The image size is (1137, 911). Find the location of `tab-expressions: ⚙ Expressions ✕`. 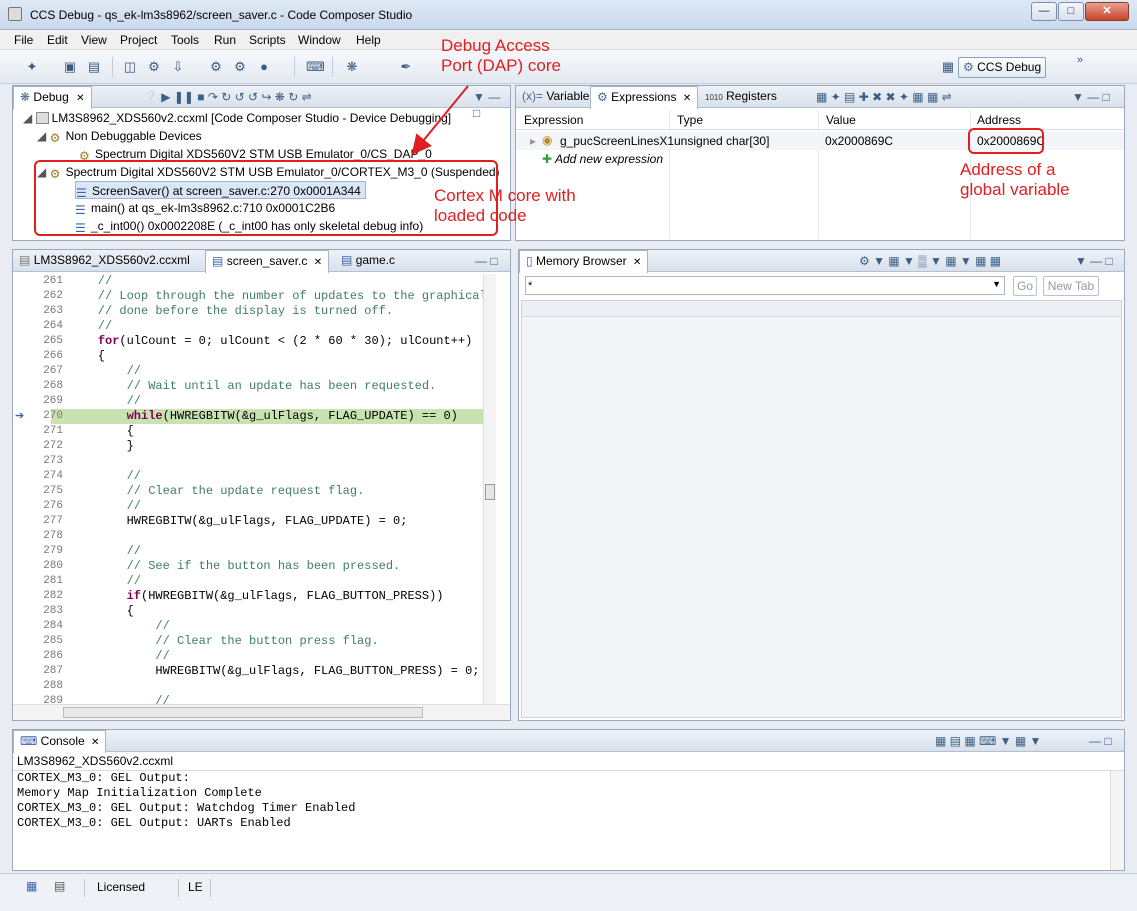

tab-expressions: ⚙ Expressions ✕ is located at coordinates (644, 97).